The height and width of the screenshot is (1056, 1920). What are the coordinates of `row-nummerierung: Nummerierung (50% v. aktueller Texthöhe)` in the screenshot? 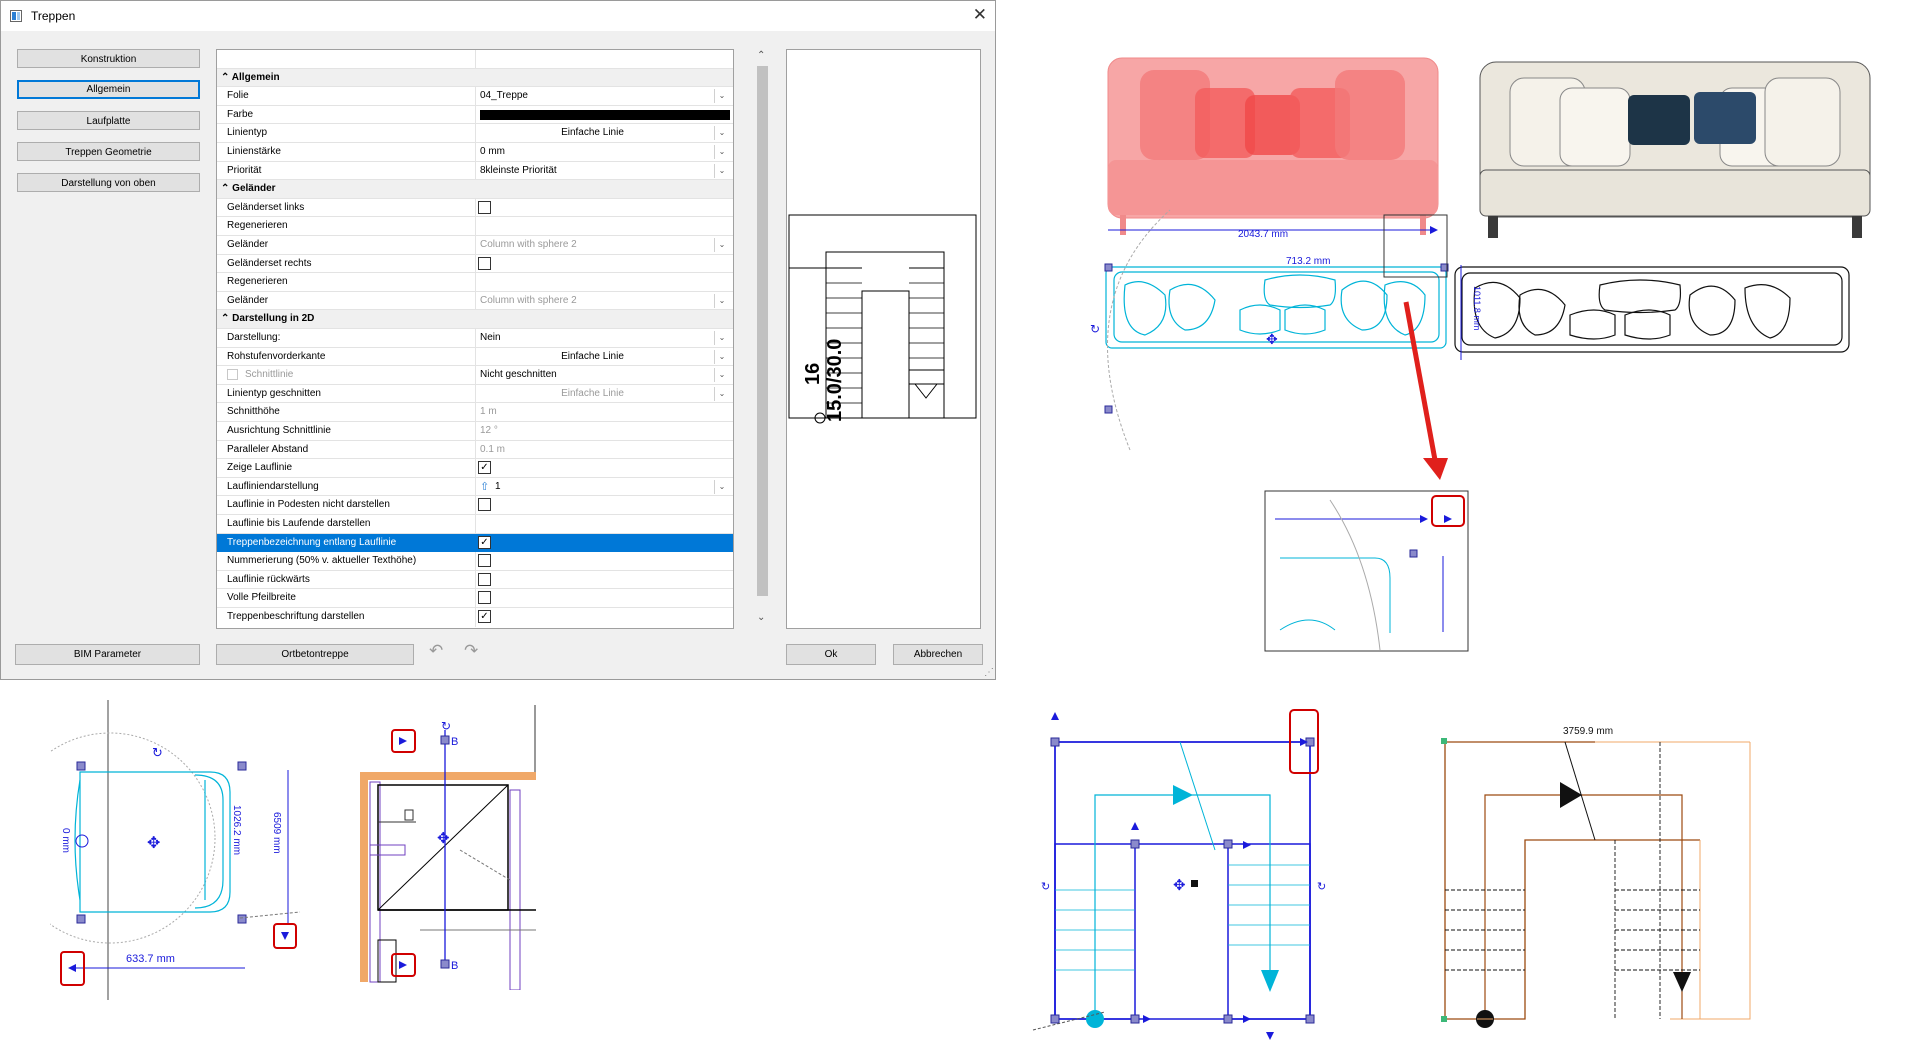 It's located at (475, 561).